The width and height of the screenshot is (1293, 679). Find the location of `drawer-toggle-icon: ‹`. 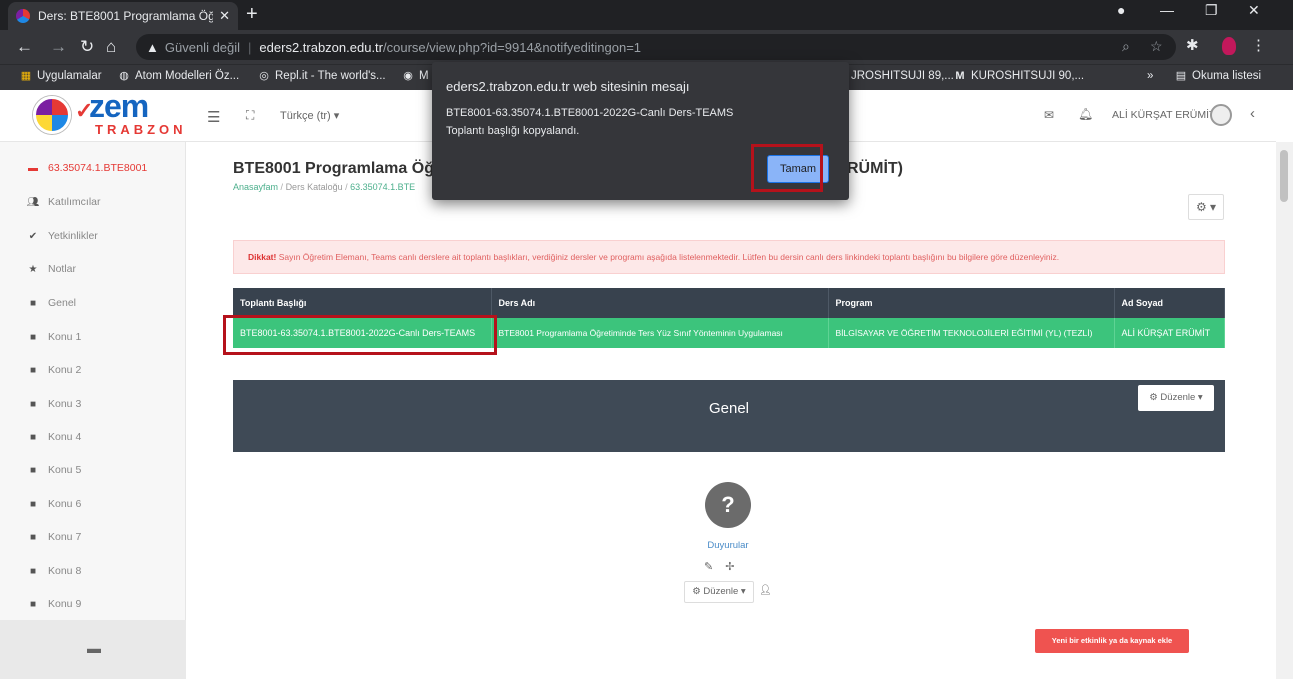

drawer-toggle-icon: ‹ is located at coordinates (1252, 113).